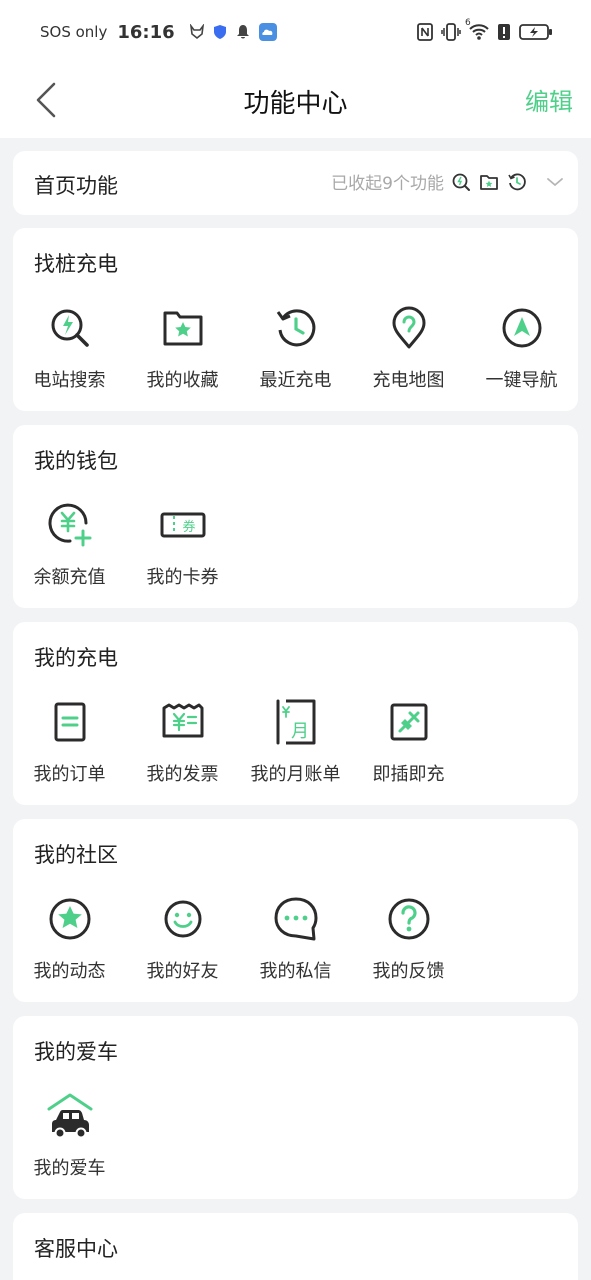 The image size is (591, 1280). Describe the element at coordinates (555, 182) in the screenshot. I see `chevron-down-icon` at that location.